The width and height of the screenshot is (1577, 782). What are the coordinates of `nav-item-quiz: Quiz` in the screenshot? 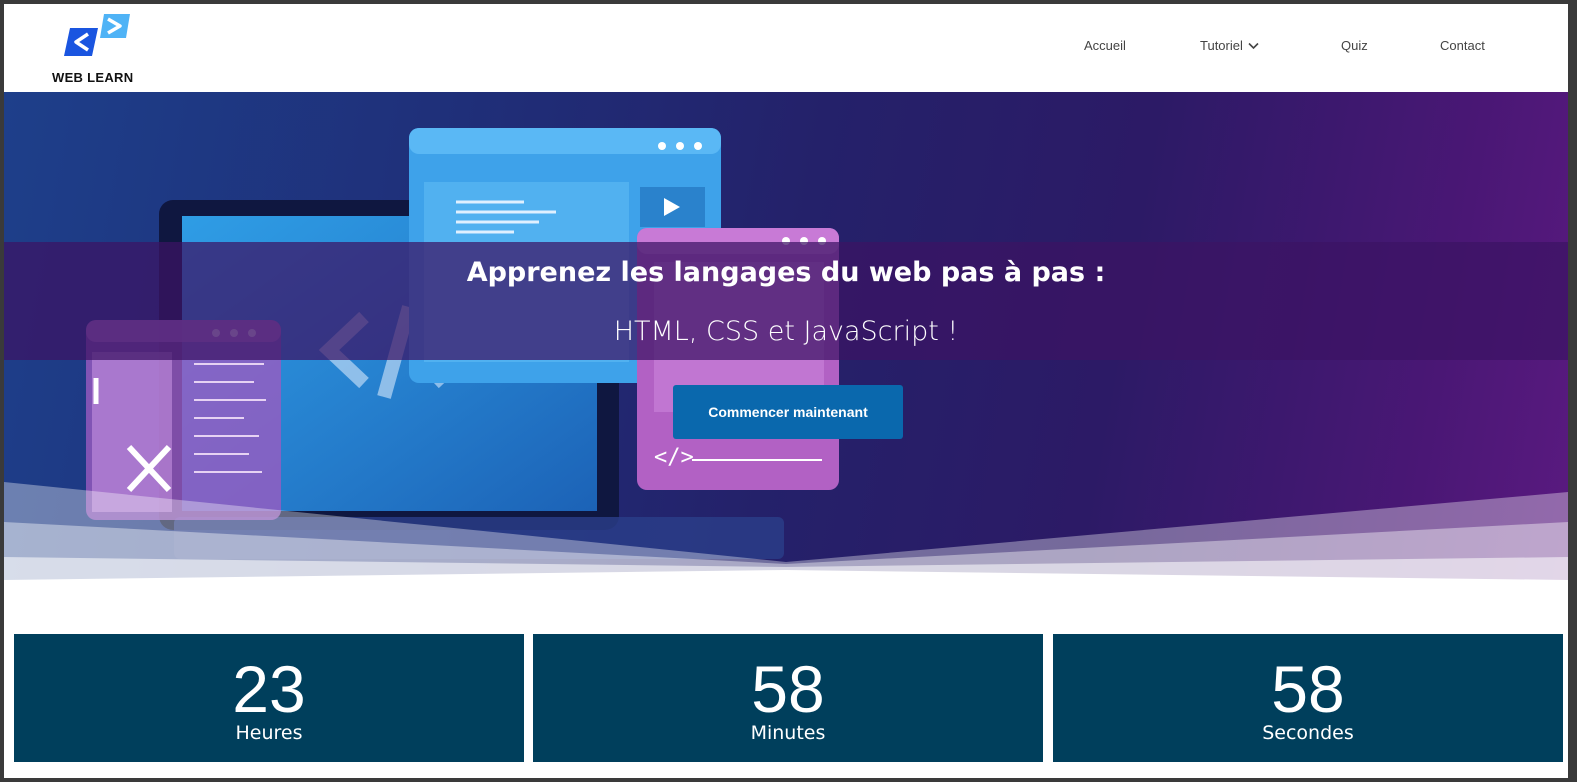 It's located at (1354, 45).